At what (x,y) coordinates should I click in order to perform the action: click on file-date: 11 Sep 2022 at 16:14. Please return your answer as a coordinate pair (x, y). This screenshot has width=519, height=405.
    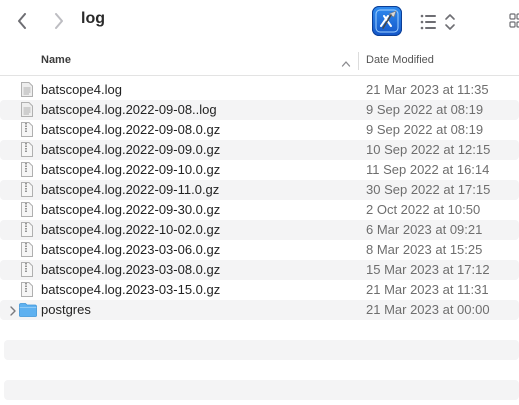
    Looking at the image, I should click on (428, 169).